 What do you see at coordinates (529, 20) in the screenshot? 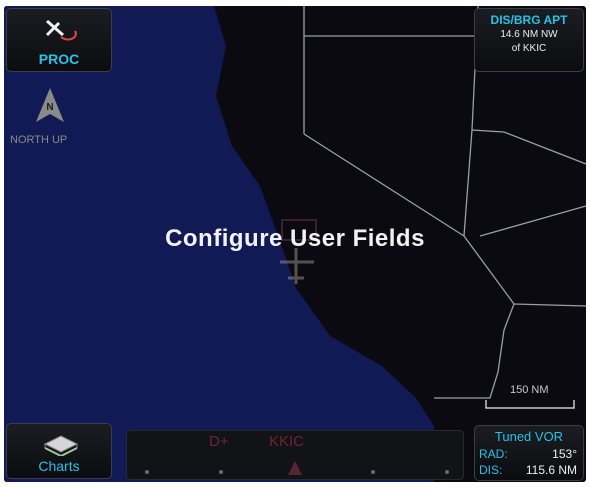
I see `user-field-title: DIS/BRG APT` at bounding box center [529, 20].